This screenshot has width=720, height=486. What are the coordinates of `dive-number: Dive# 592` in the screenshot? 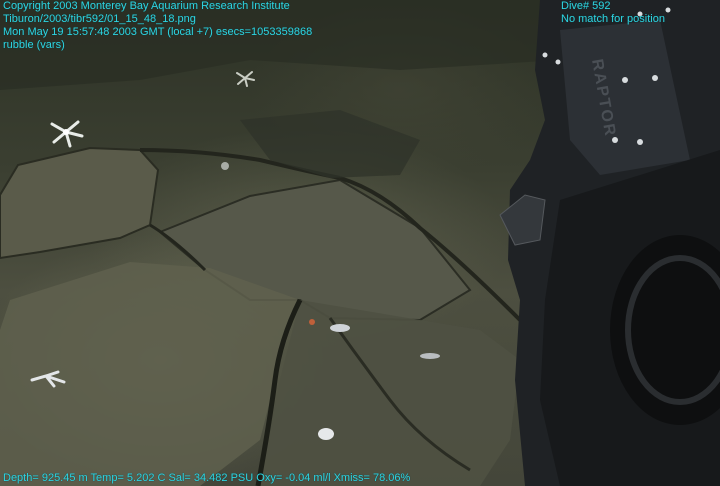 It's located at (586, 6).